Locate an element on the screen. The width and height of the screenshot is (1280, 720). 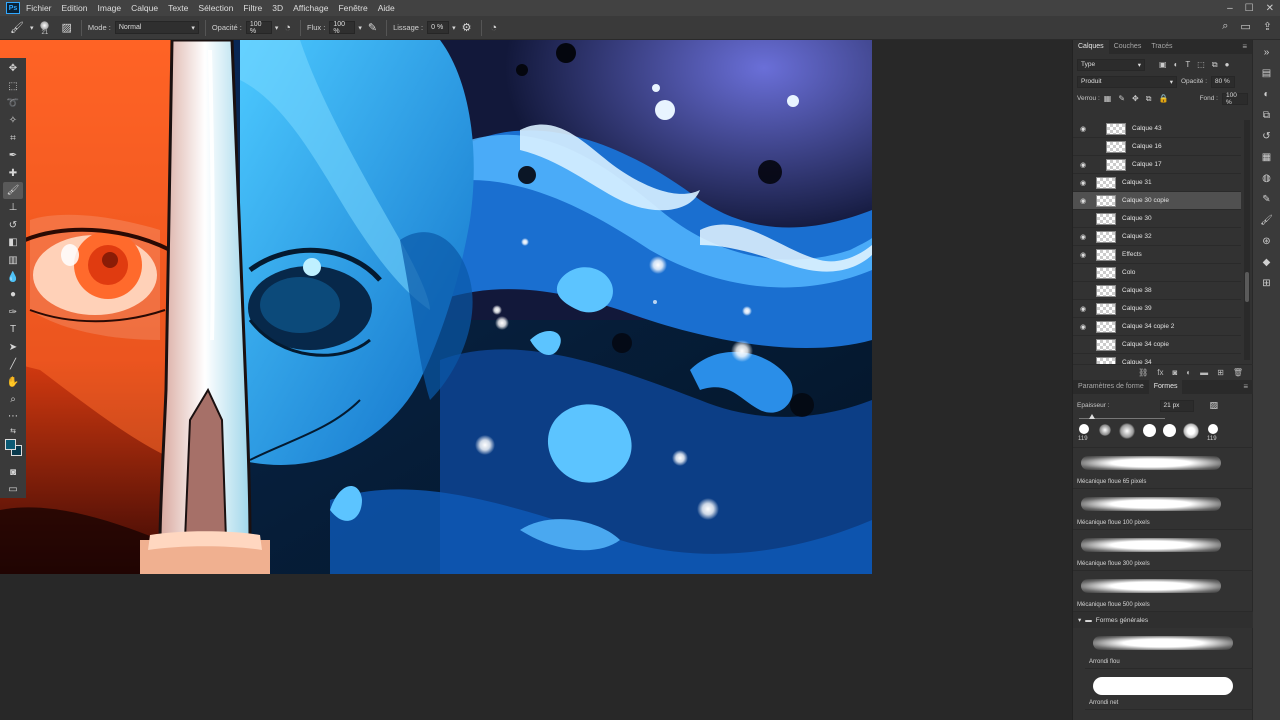
tab-couches: Couches is located at coordinates (1128, 47).